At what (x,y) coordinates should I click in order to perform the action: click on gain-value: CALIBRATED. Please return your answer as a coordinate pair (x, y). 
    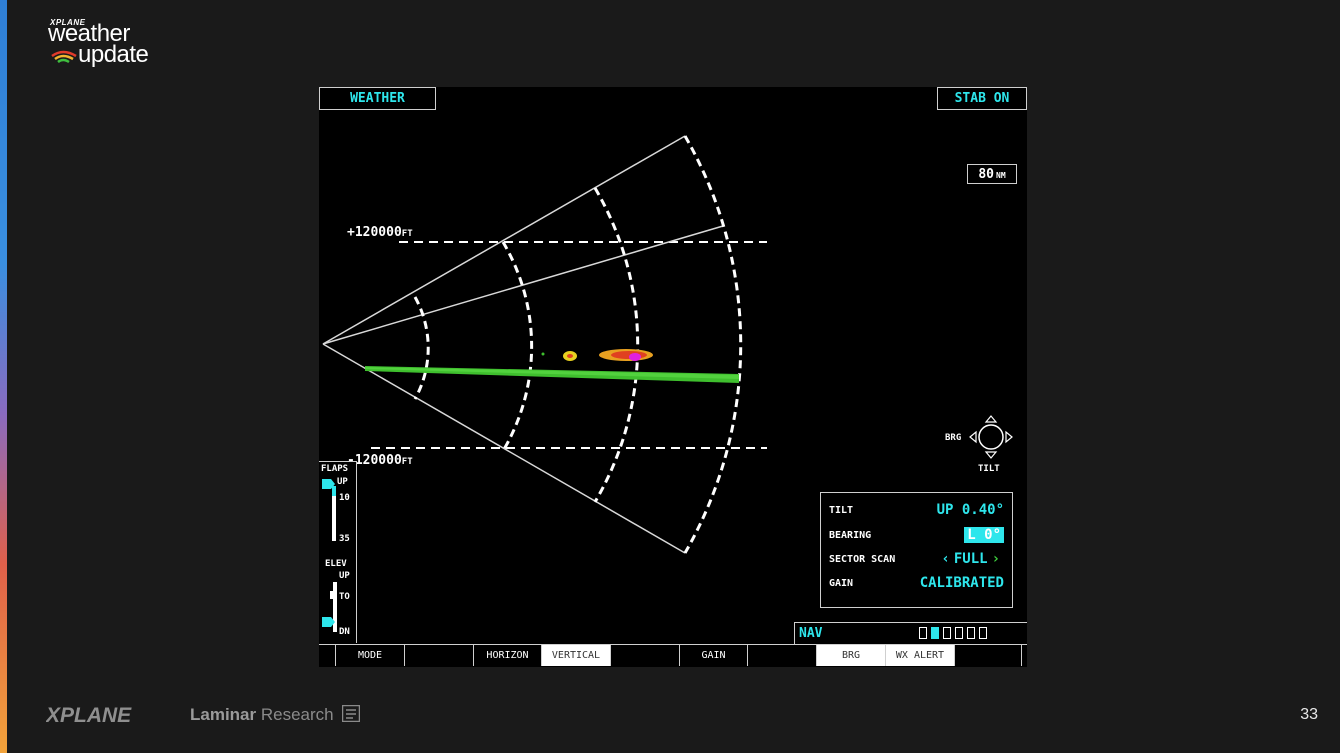
    Looking at the image, I should click on (961, 583).